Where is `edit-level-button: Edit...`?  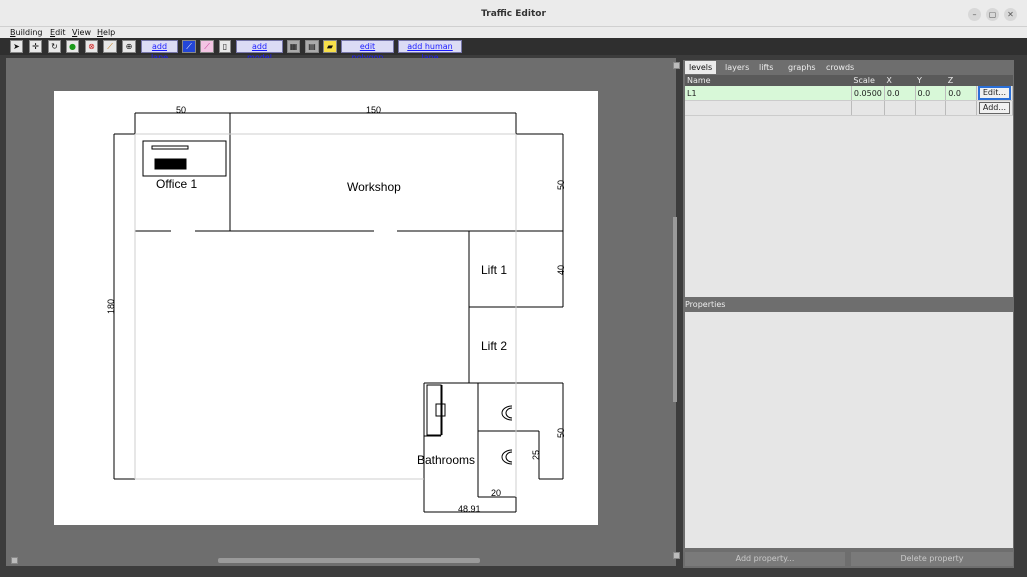
edit-level-button: Edit... is located at coordinates (994, 93).